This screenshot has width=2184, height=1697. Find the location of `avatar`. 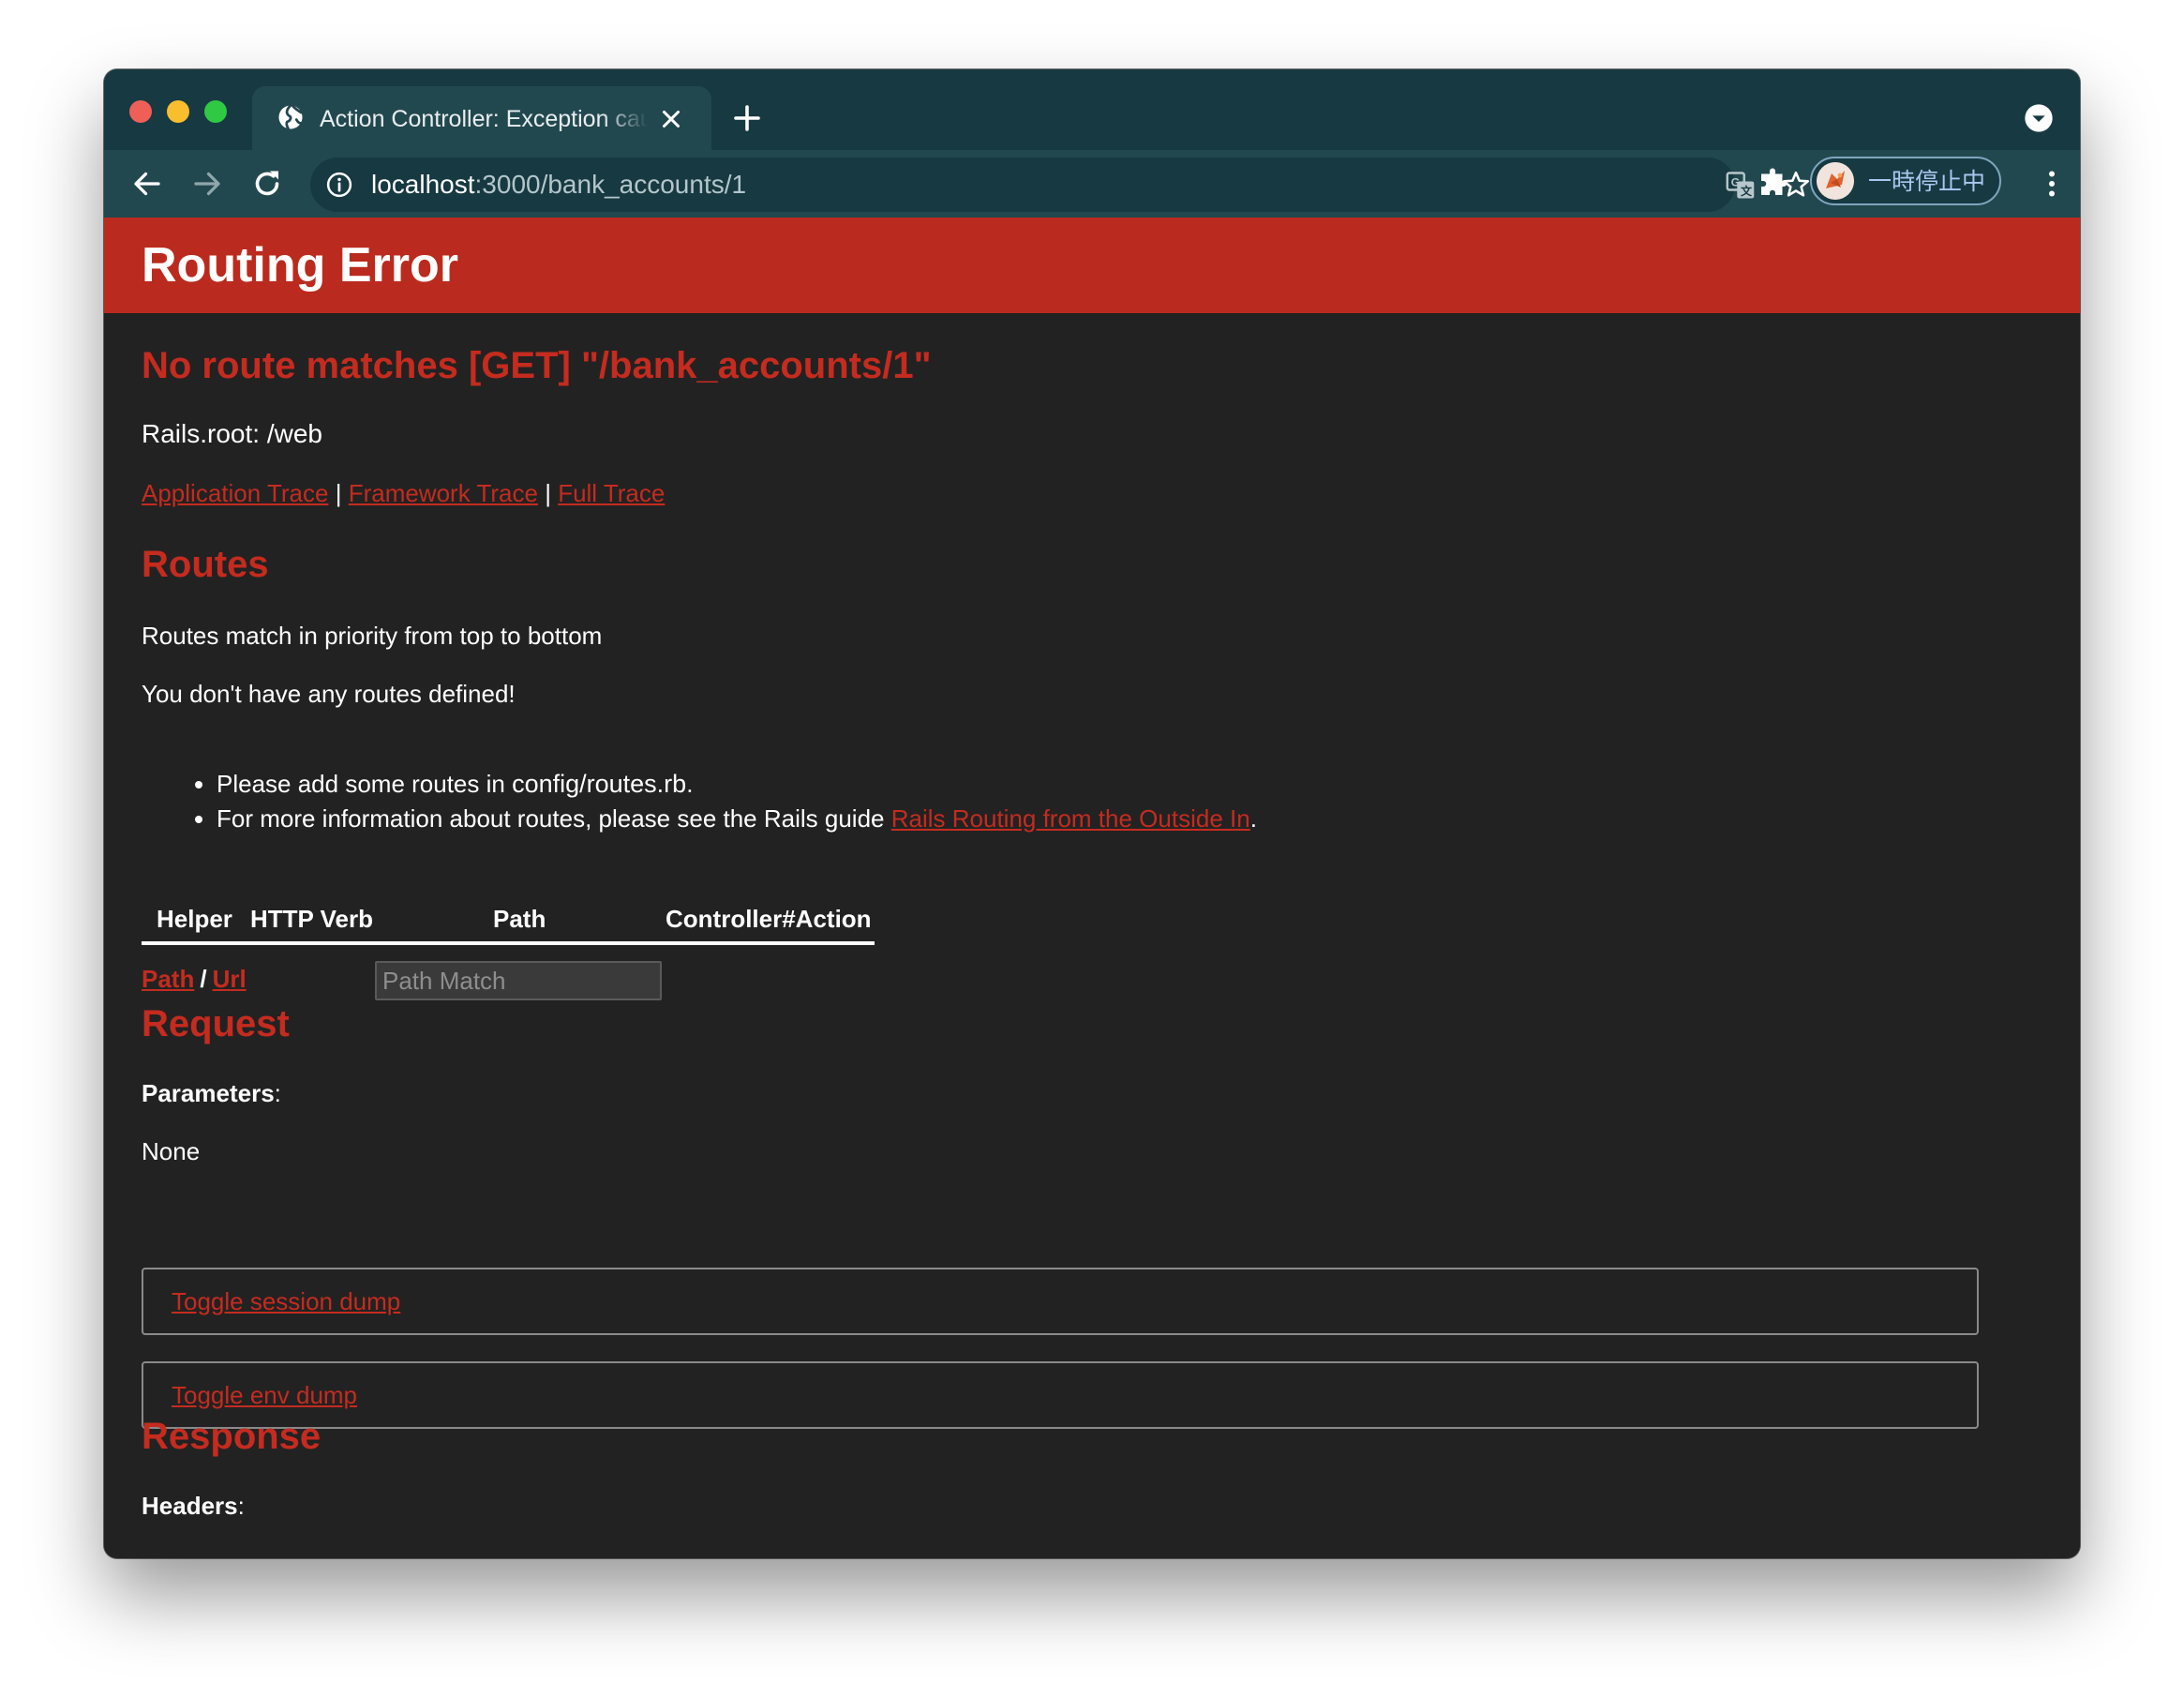

avatar is located at coordinates (1835, 181).